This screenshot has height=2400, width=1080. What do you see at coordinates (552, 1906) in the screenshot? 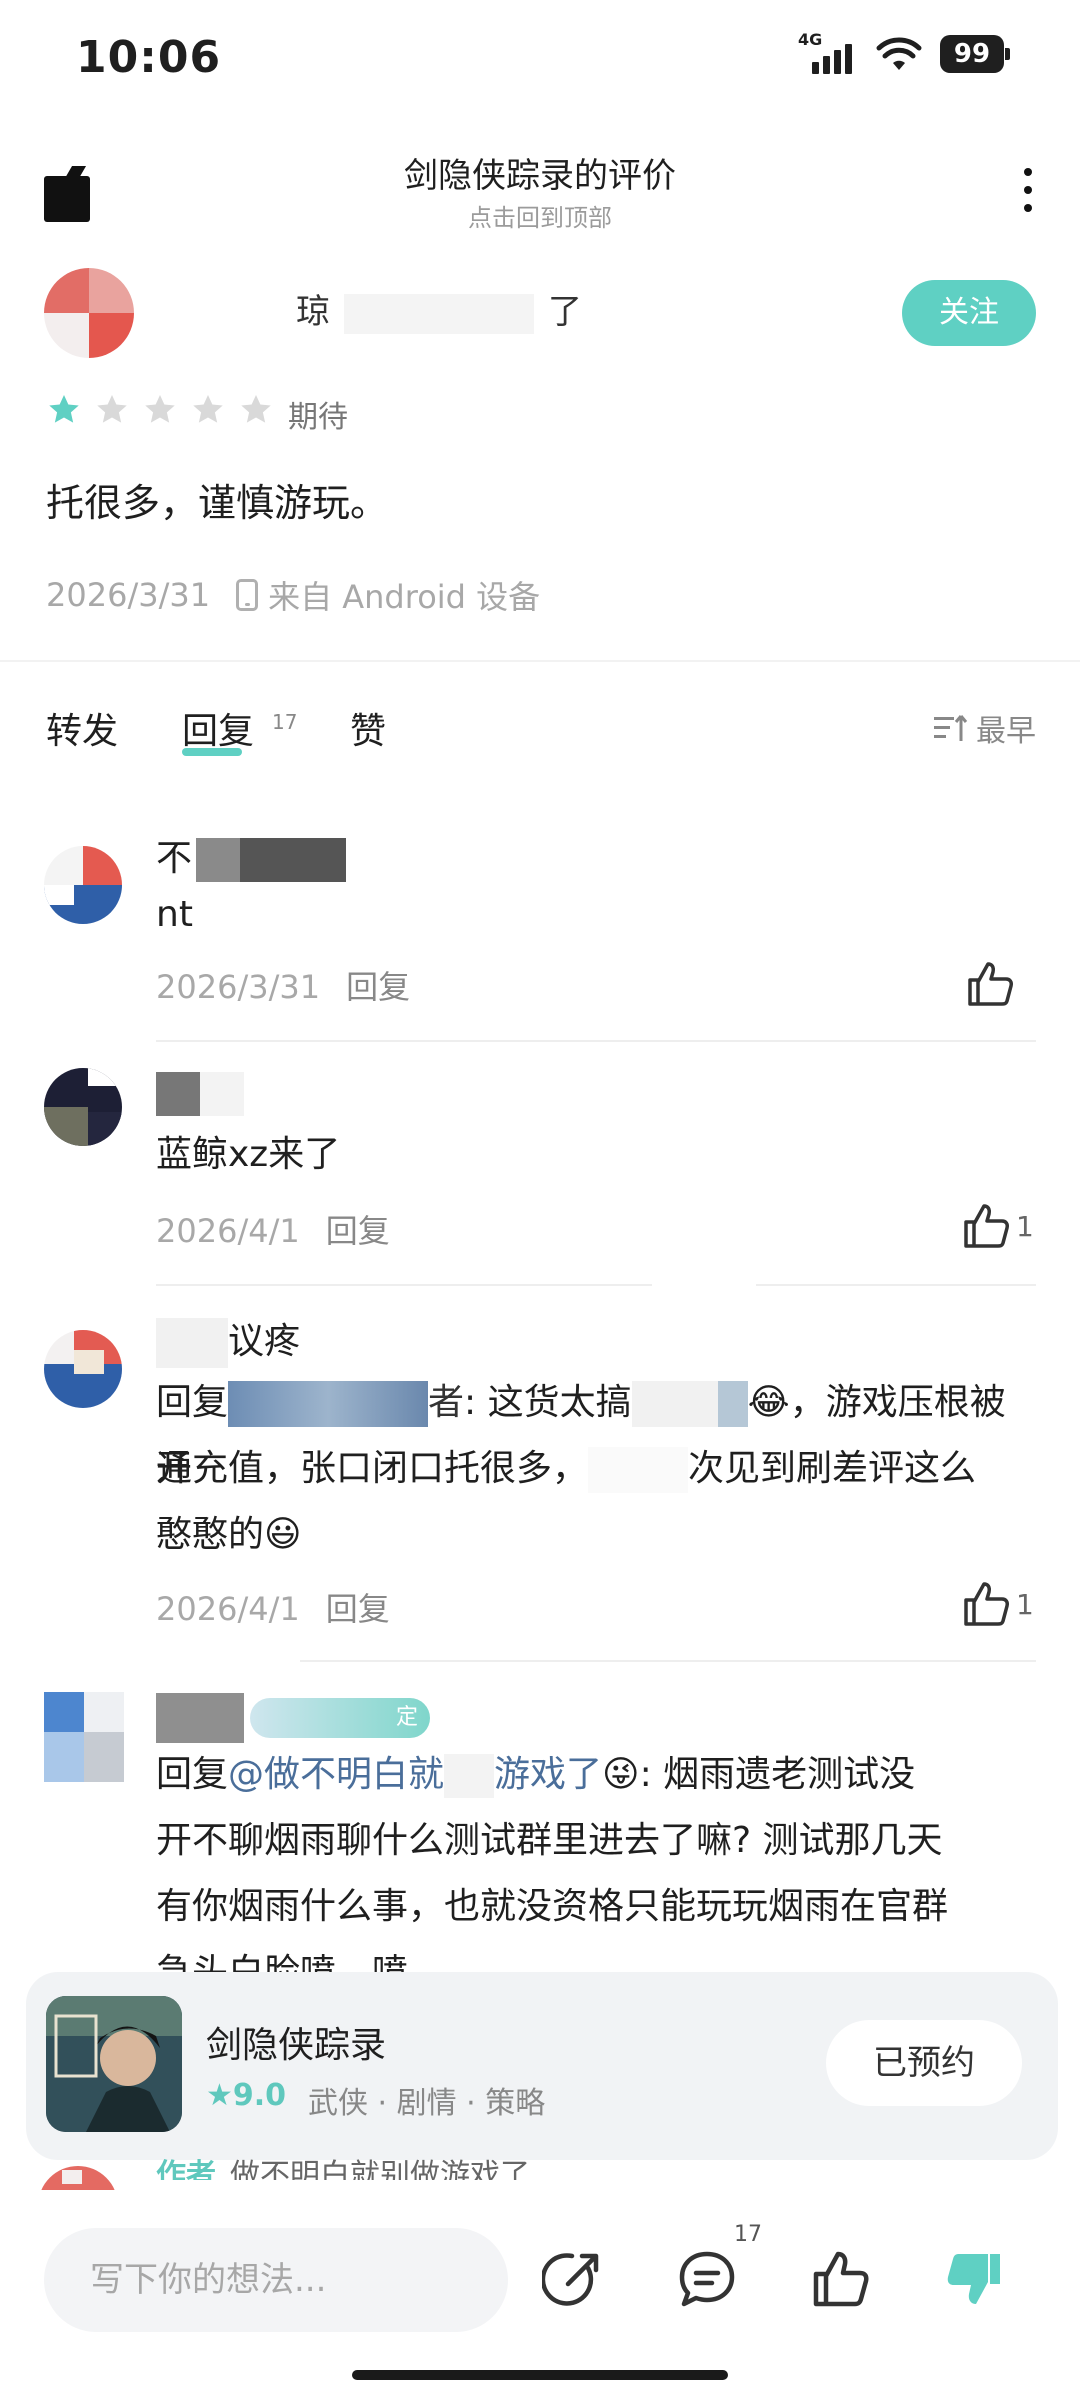
I see `comment-text: 有你烟雨什么事，也就没资格只能玩玩烟雨在官群` at bounding box center [552, 1906].